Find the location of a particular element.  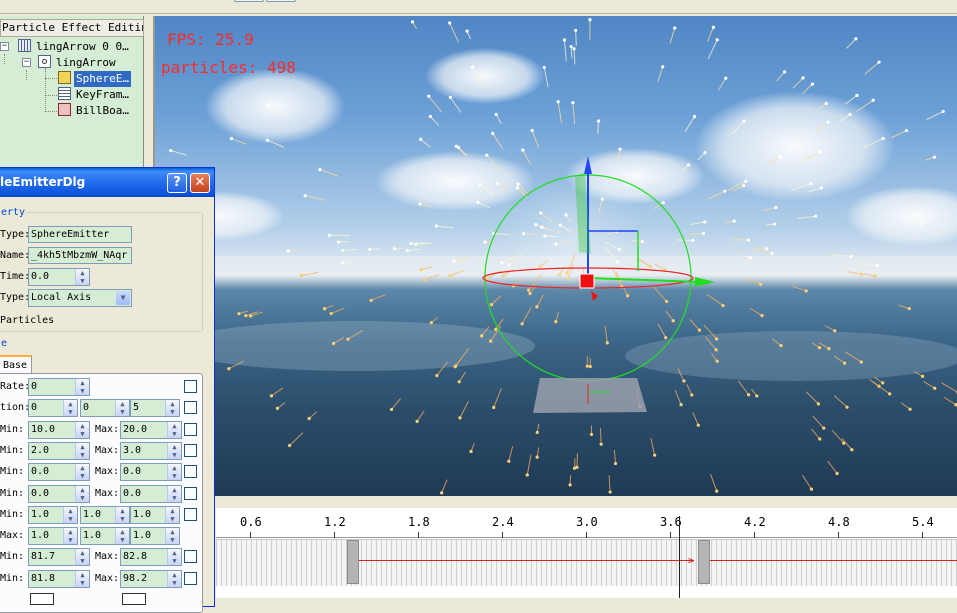

timeline-track is located at coordinates (586, 562).